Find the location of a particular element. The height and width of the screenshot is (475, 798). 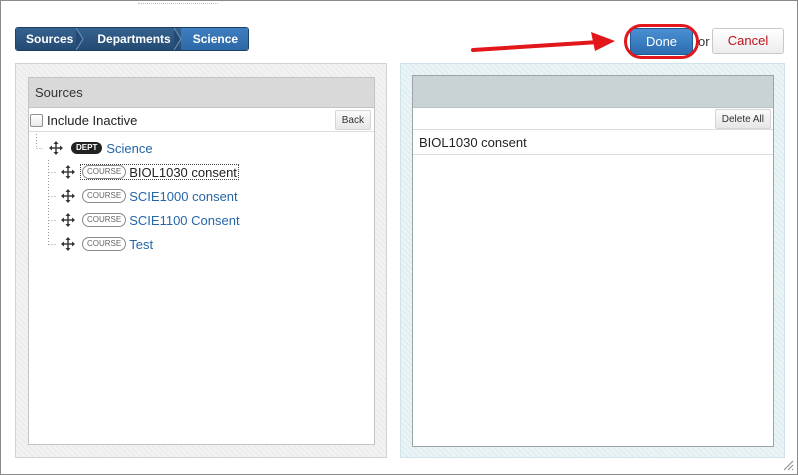

dept-badge: DEPT is located at coordinates (87, 148).